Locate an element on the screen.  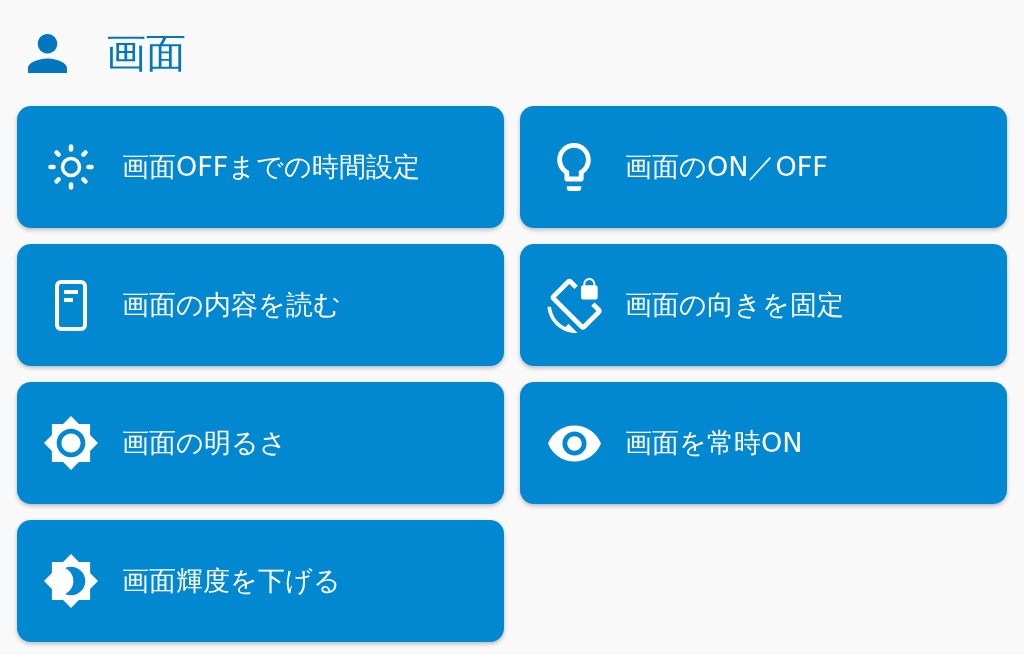
page-title: 画面 is located at coordinates (146, 53).